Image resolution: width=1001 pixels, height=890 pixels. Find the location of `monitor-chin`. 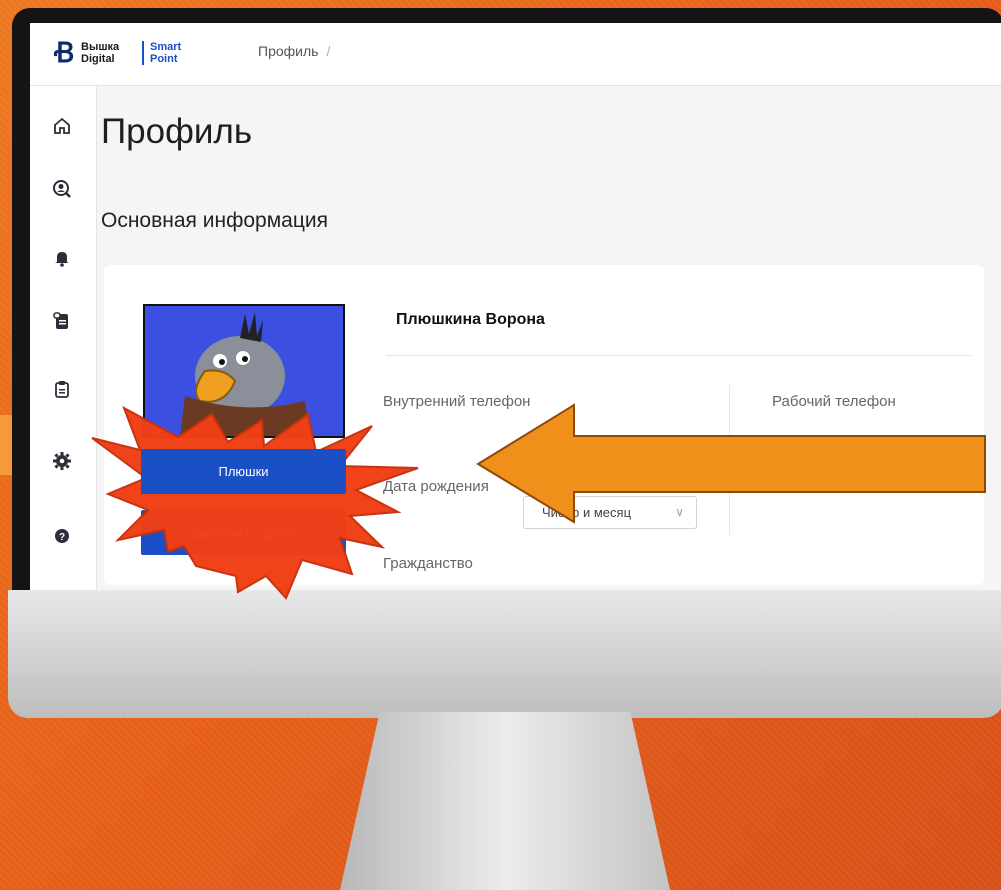

monitor-chin is located at coordinates (504, 654).